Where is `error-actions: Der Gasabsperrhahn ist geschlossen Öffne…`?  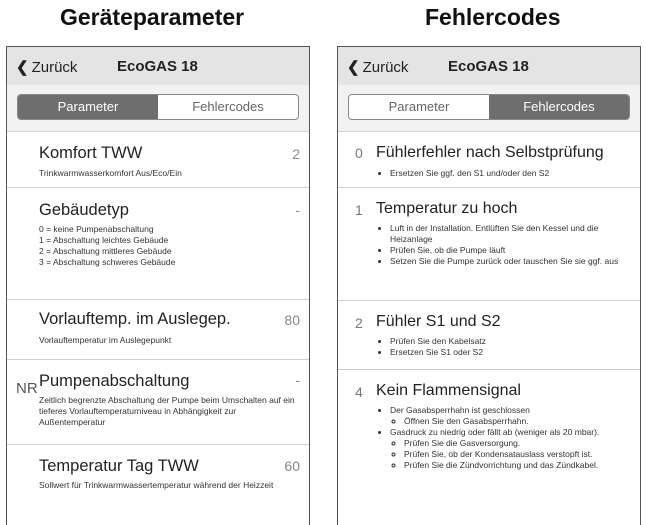 error-actions: Der Gasabsperrhahn ist geschlossen Öffne… is located at coordinates (504, 438).